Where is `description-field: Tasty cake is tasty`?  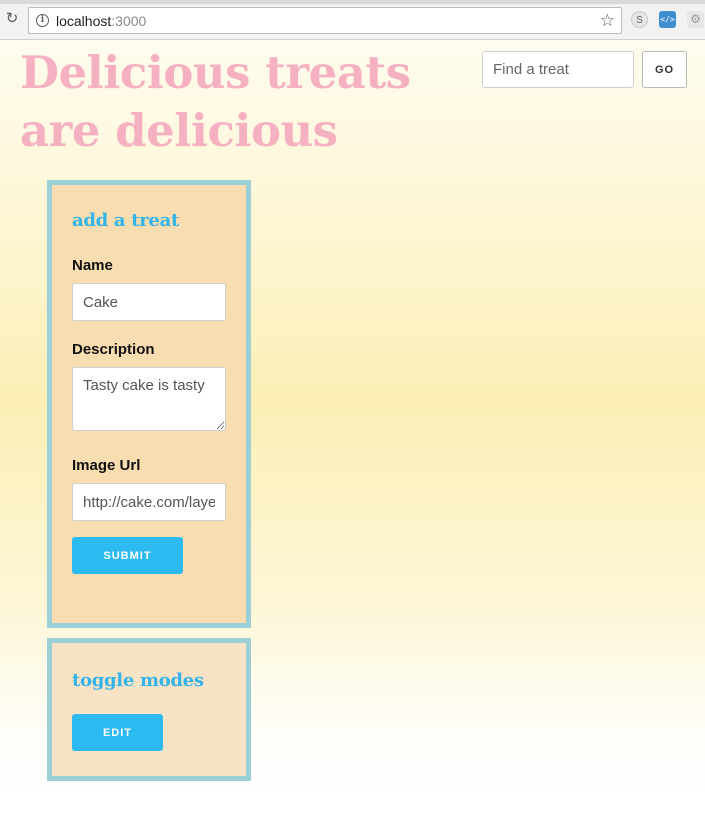 description-field: Tasty cake is tasty is located at coordinates (149, 399).